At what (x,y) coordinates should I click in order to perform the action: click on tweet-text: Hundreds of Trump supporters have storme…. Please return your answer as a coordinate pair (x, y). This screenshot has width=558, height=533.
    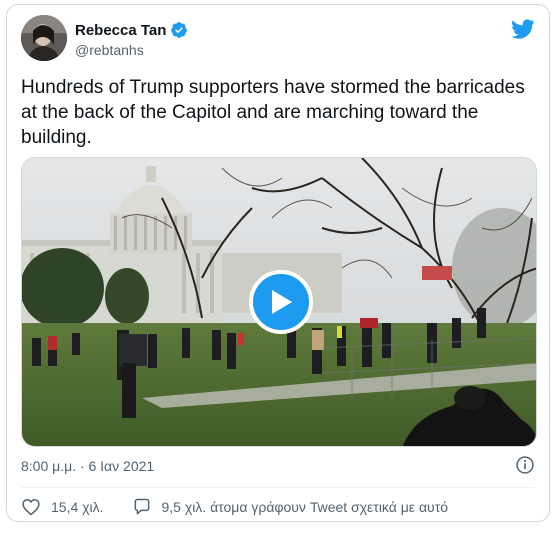
    Looking at the image, I should click on (273, 112).